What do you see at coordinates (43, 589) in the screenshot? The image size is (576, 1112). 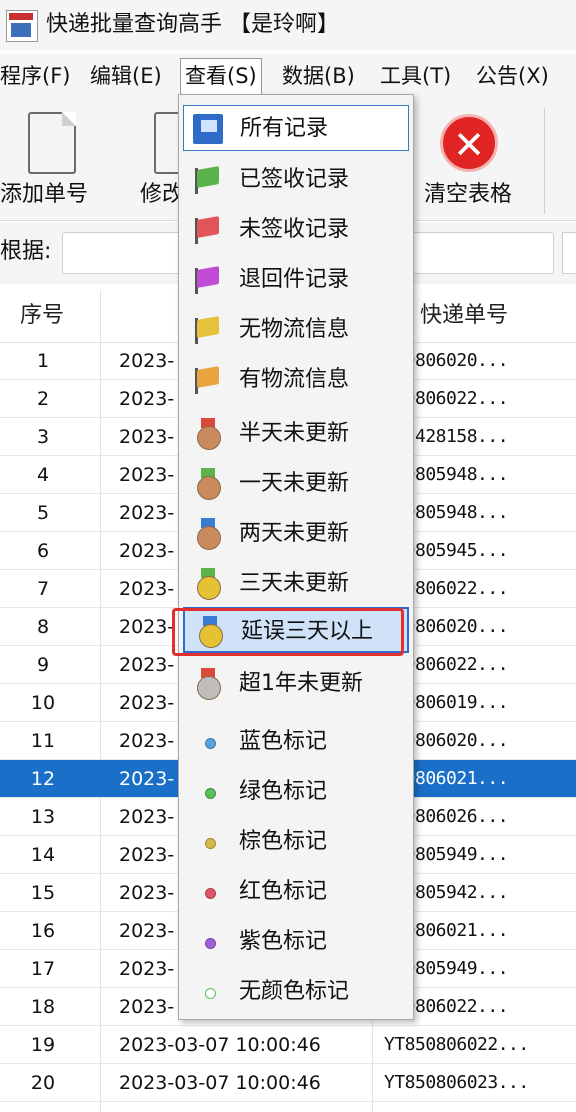 I see `cell-no: 7` at bounding box center [43, 589].